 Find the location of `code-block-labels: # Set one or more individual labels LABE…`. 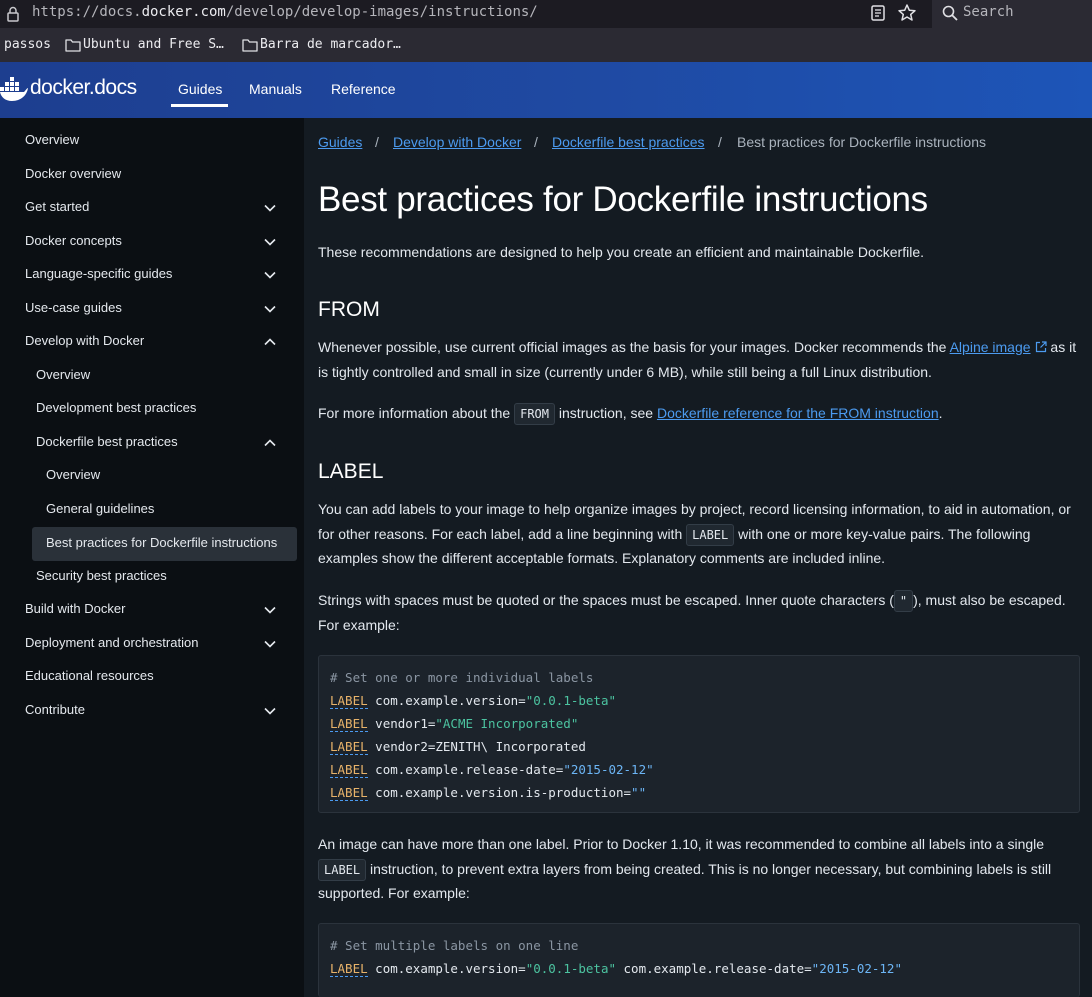

code-block-labels: # Set one or more individual labels LABE… is located at coordinates (699, 734).